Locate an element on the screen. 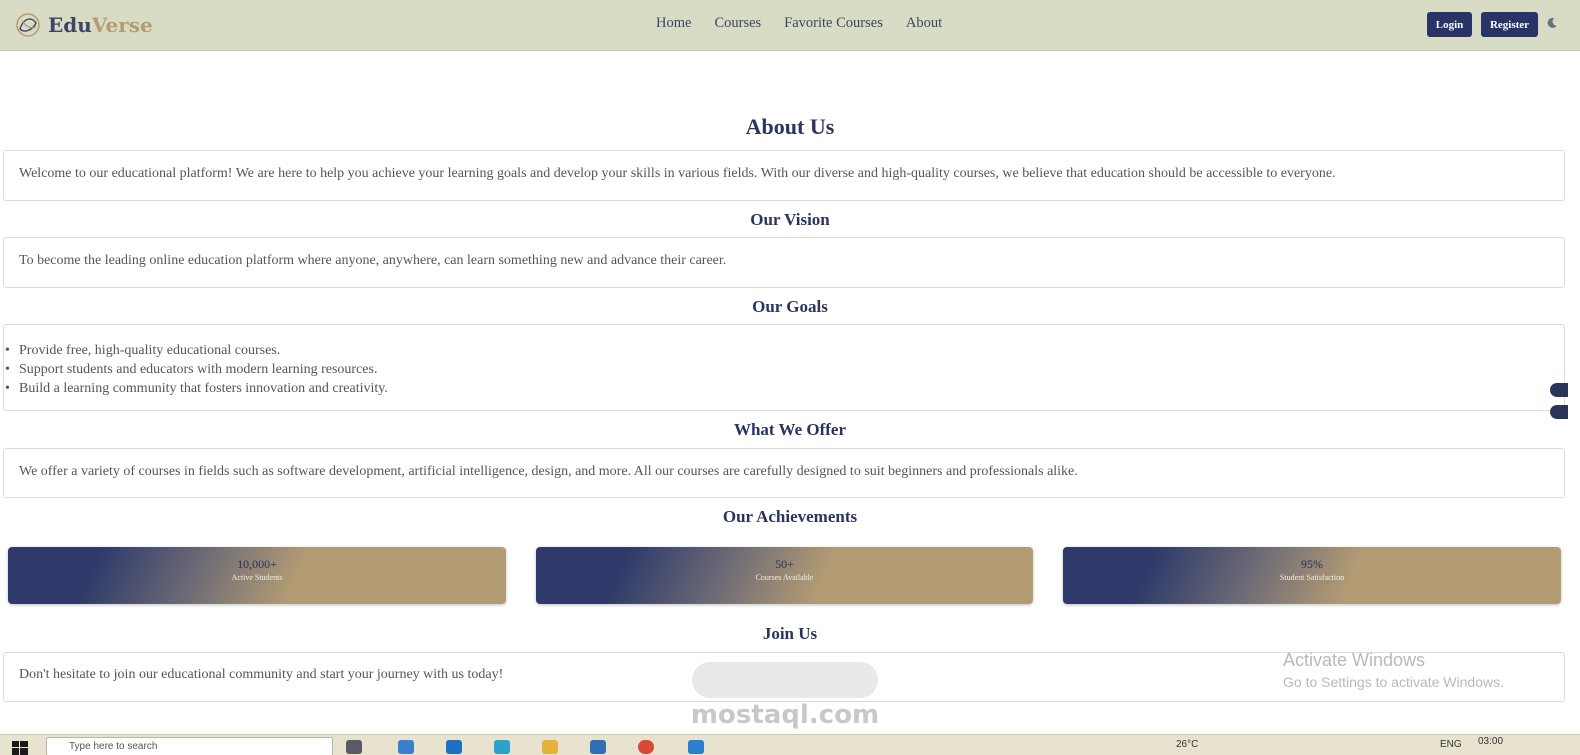 This screenshot has width=1580, height=755. chat-widget-button is located at coordinates (1559, 412).